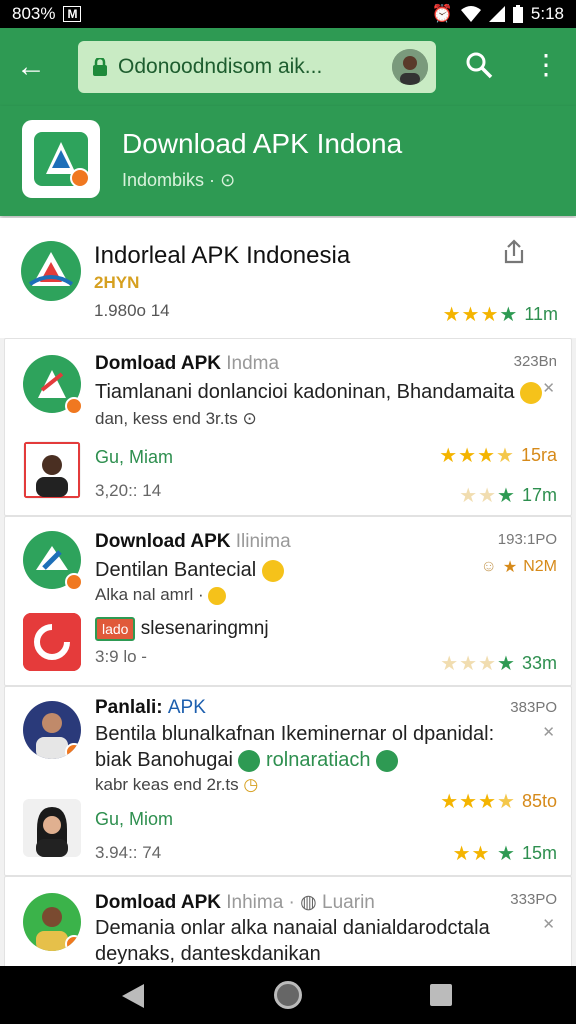 This screenshot has height=1024, width=576. Describe the element at coordinates (541, 314) in the screenshot. I see `rating-count: 11m` at that location.